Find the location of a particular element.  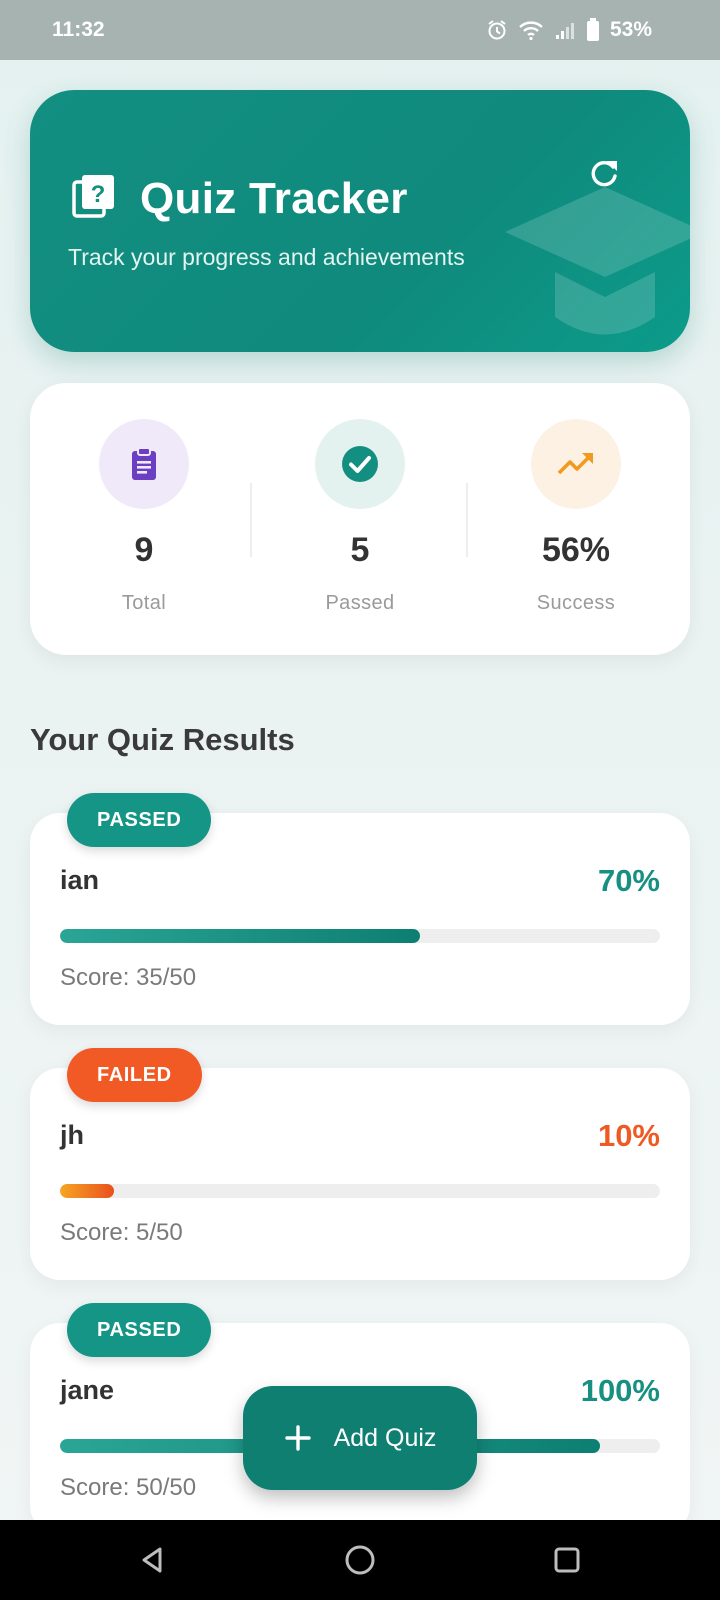

add-quiz-label: Add Quiz is located at coordinates (385, 1437).